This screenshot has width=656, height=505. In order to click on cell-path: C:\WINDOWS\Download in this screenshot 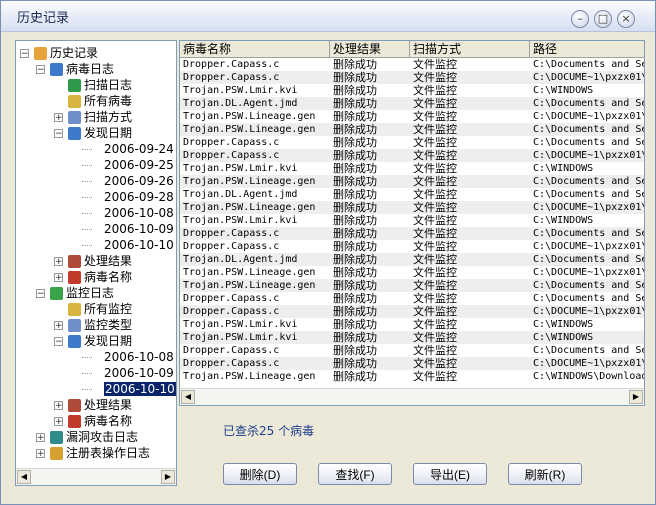, I will do `click(589, 376)`.